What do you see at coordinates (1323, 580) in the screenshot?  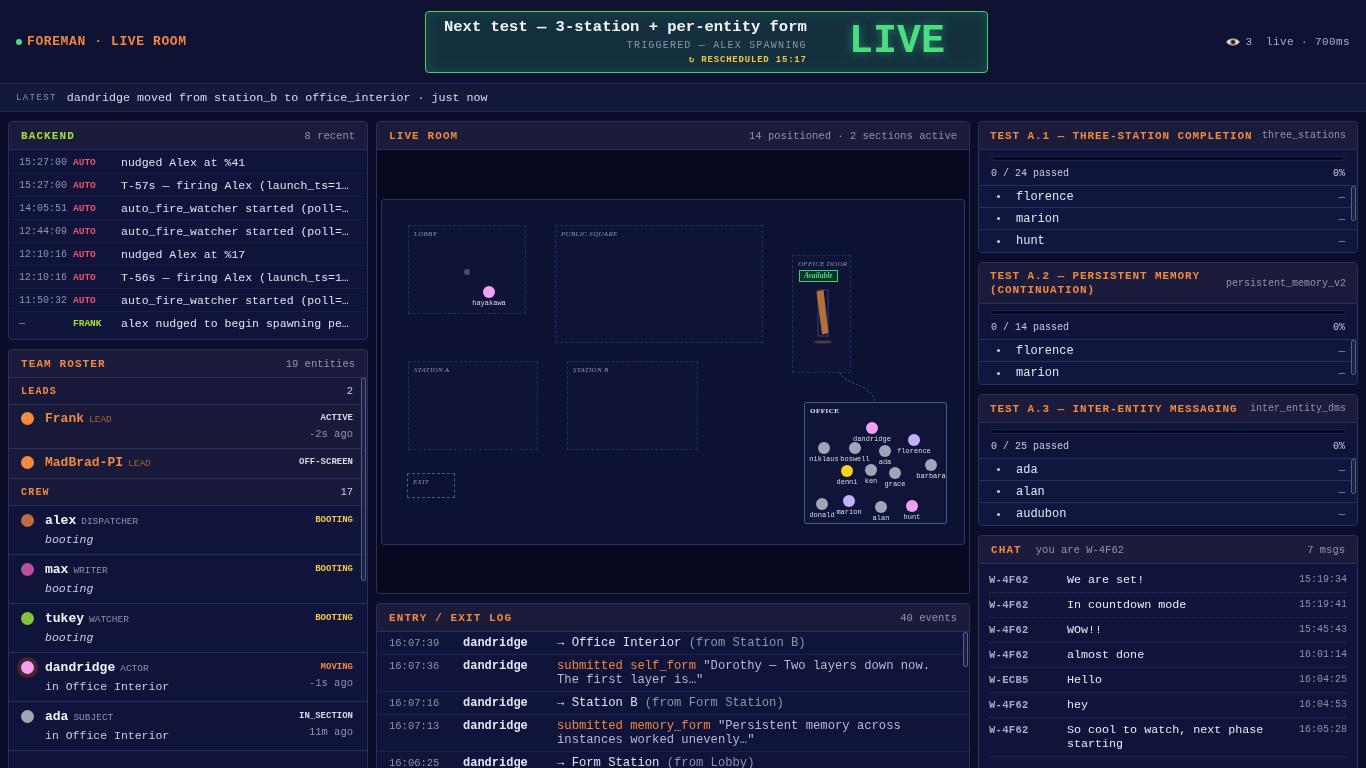 I see `message-time: 15:19:34` at bounding box center [1323, 580].